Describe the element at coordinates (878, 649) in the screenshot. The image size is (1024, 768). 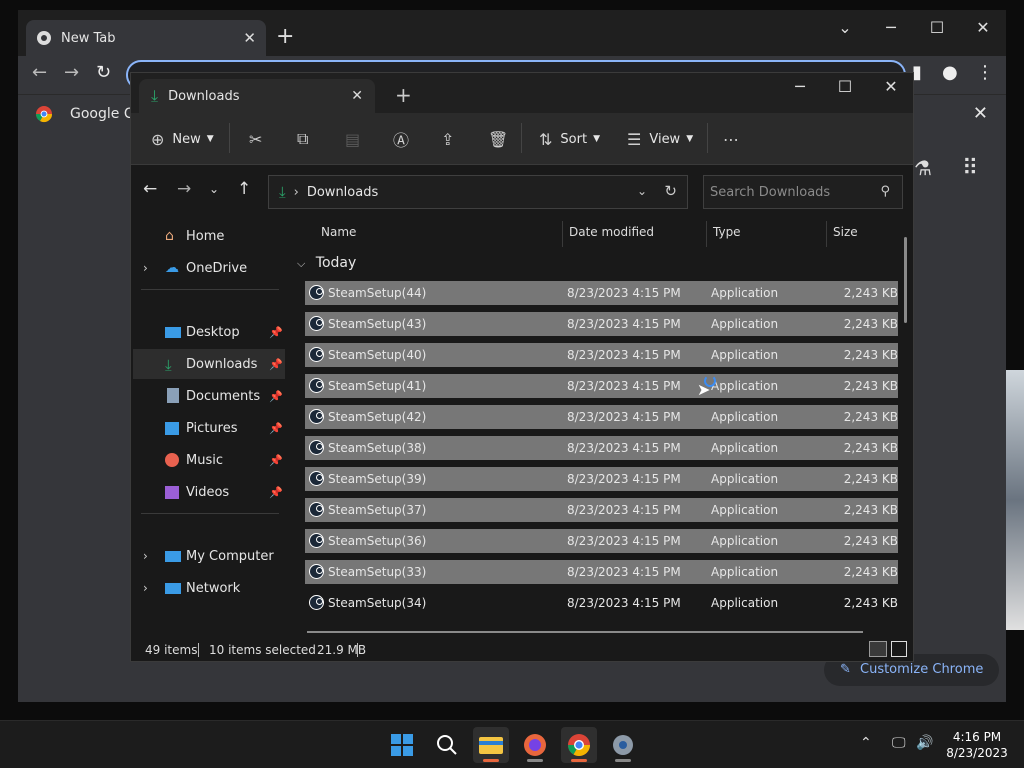
I see `details-view-button` at that location.